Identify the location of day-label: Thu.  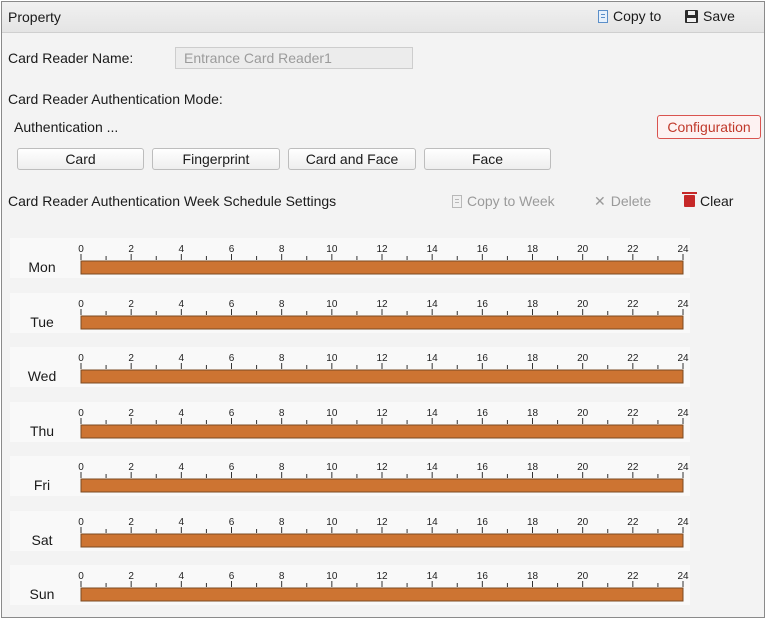
(42, 431).